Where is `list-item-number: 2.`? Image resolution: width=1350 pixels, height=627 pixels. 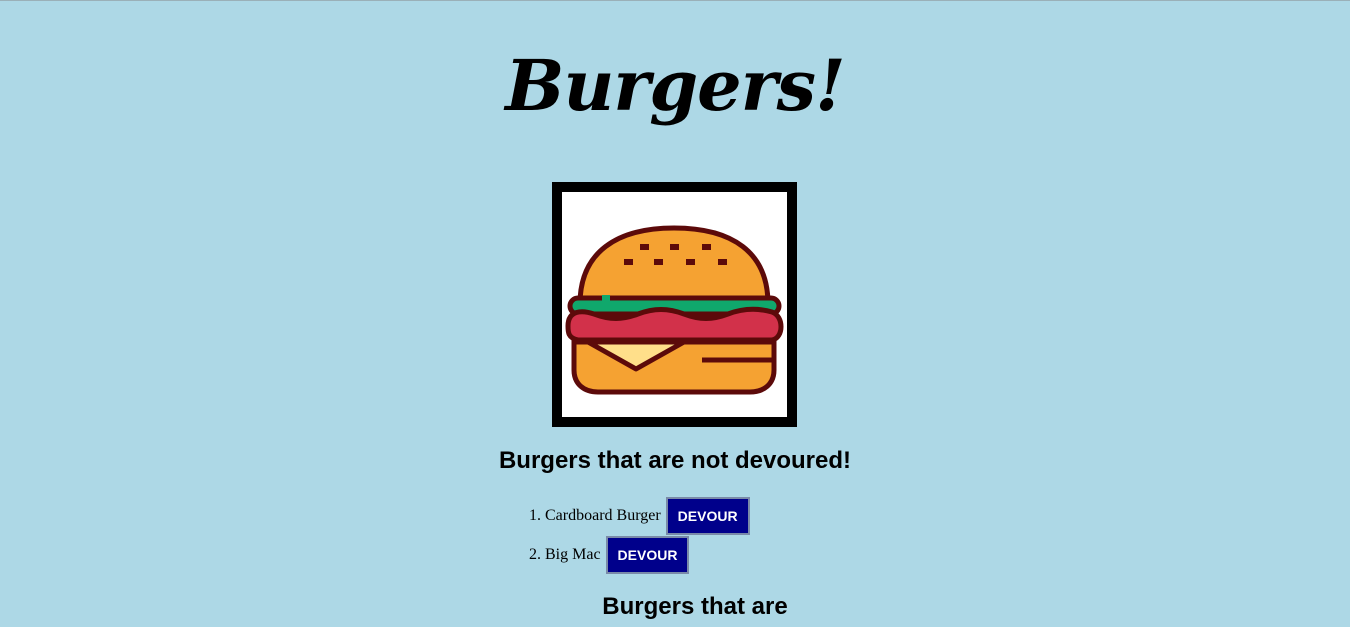
list-item-number: 2. is located at coordinates (535, 554).